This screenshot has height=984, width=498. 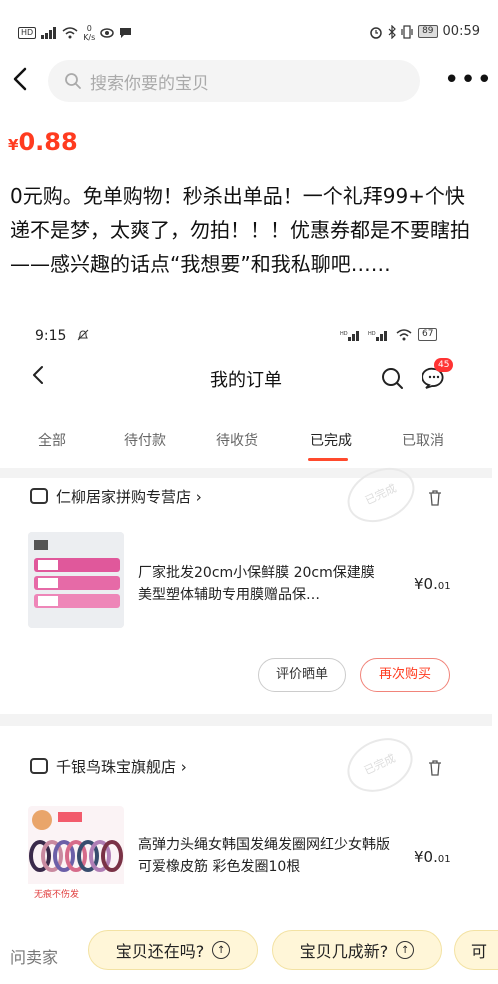 What do you see at coordinates (48, 142) in the screenshot?
I see `price-value: 0.88` at bounding box center [48, 142].